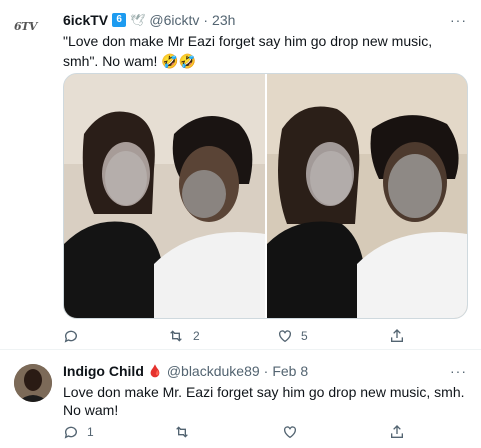 The height and width of the screenshot is (448, 481). I want to click on tweet-header: 6ickTV 6 🕊 @6icktv · 23h, so click(149, 20).